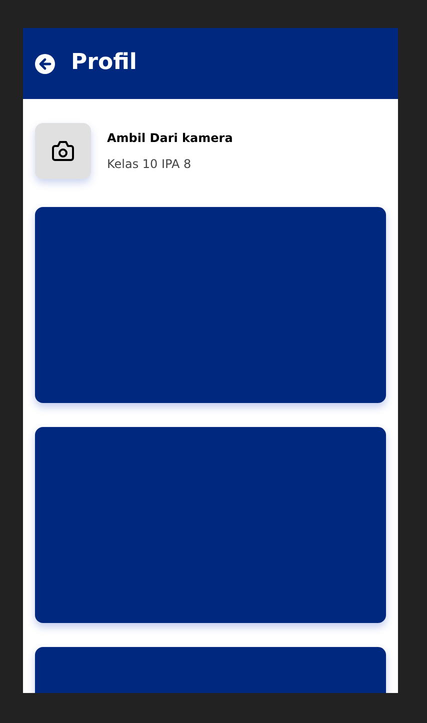  What do you see at coordinates (104, 63) in the screenshot?
I see `page-title: Profil` at bounding box center [104, 63].